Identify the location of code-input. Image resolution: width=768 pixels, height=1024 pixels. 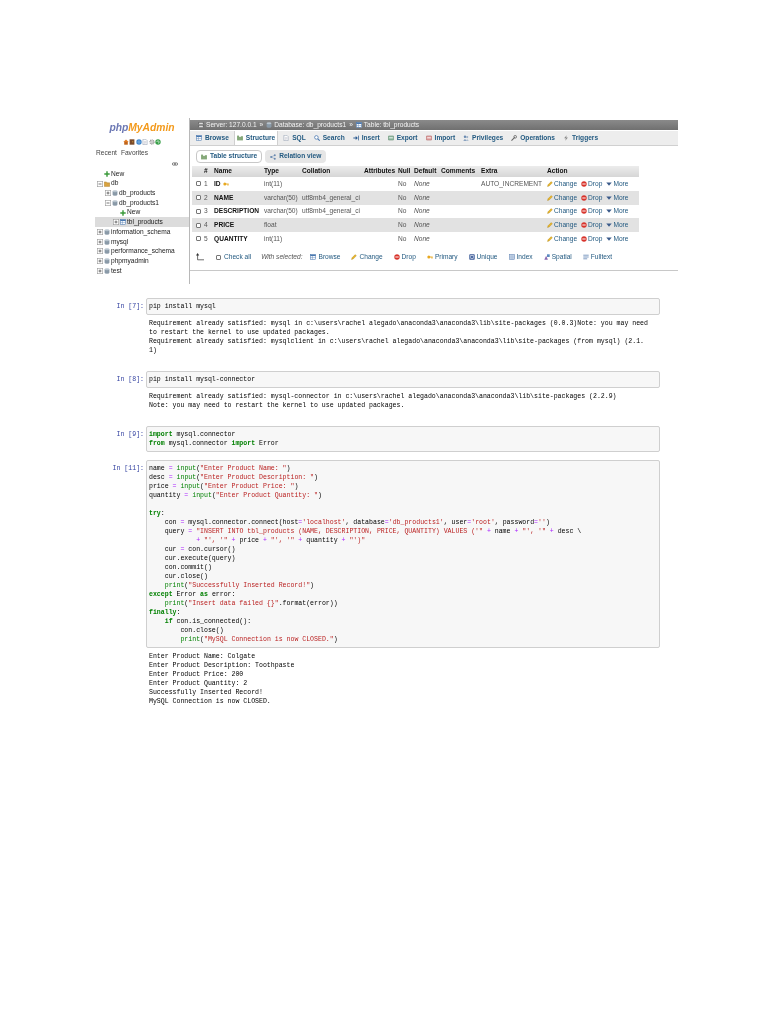
(403, 554).